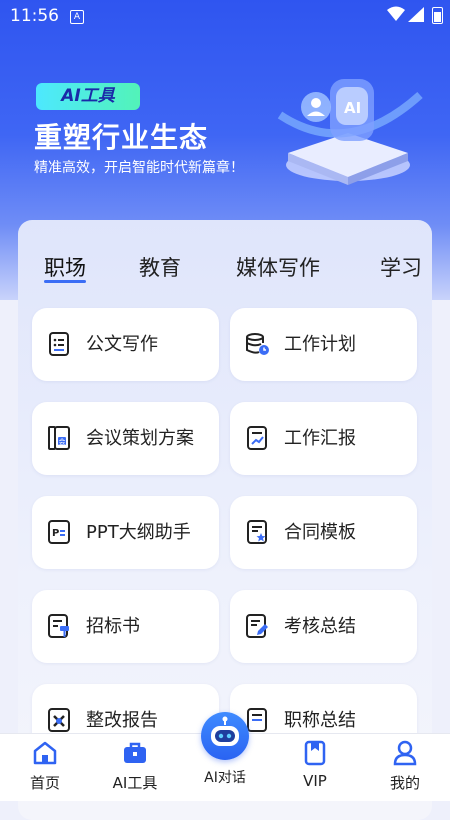 The height and width of the screenshot is (820, 450). What do you see at coordinates (404, 783) in the screenshot?
I see `nav-label: 我的` at bounding box center [404, 783].